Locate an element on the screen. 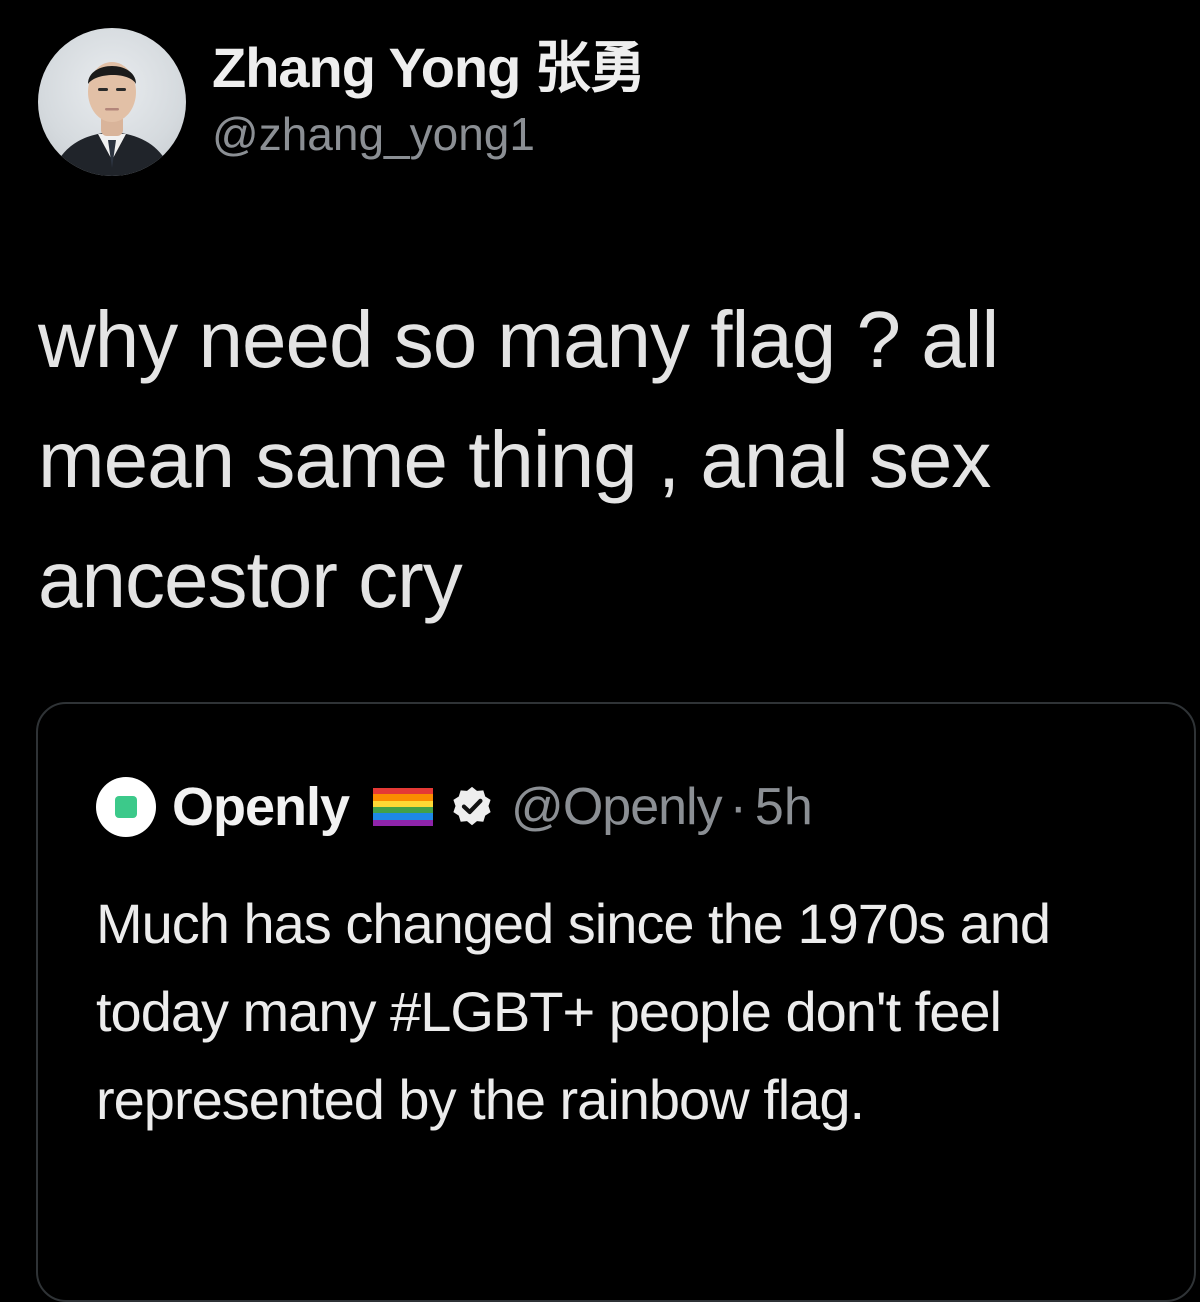 This screenshot has width=1200, height=1302. author-handle: @zhang_yong1 is located at coordinates (428, 134).